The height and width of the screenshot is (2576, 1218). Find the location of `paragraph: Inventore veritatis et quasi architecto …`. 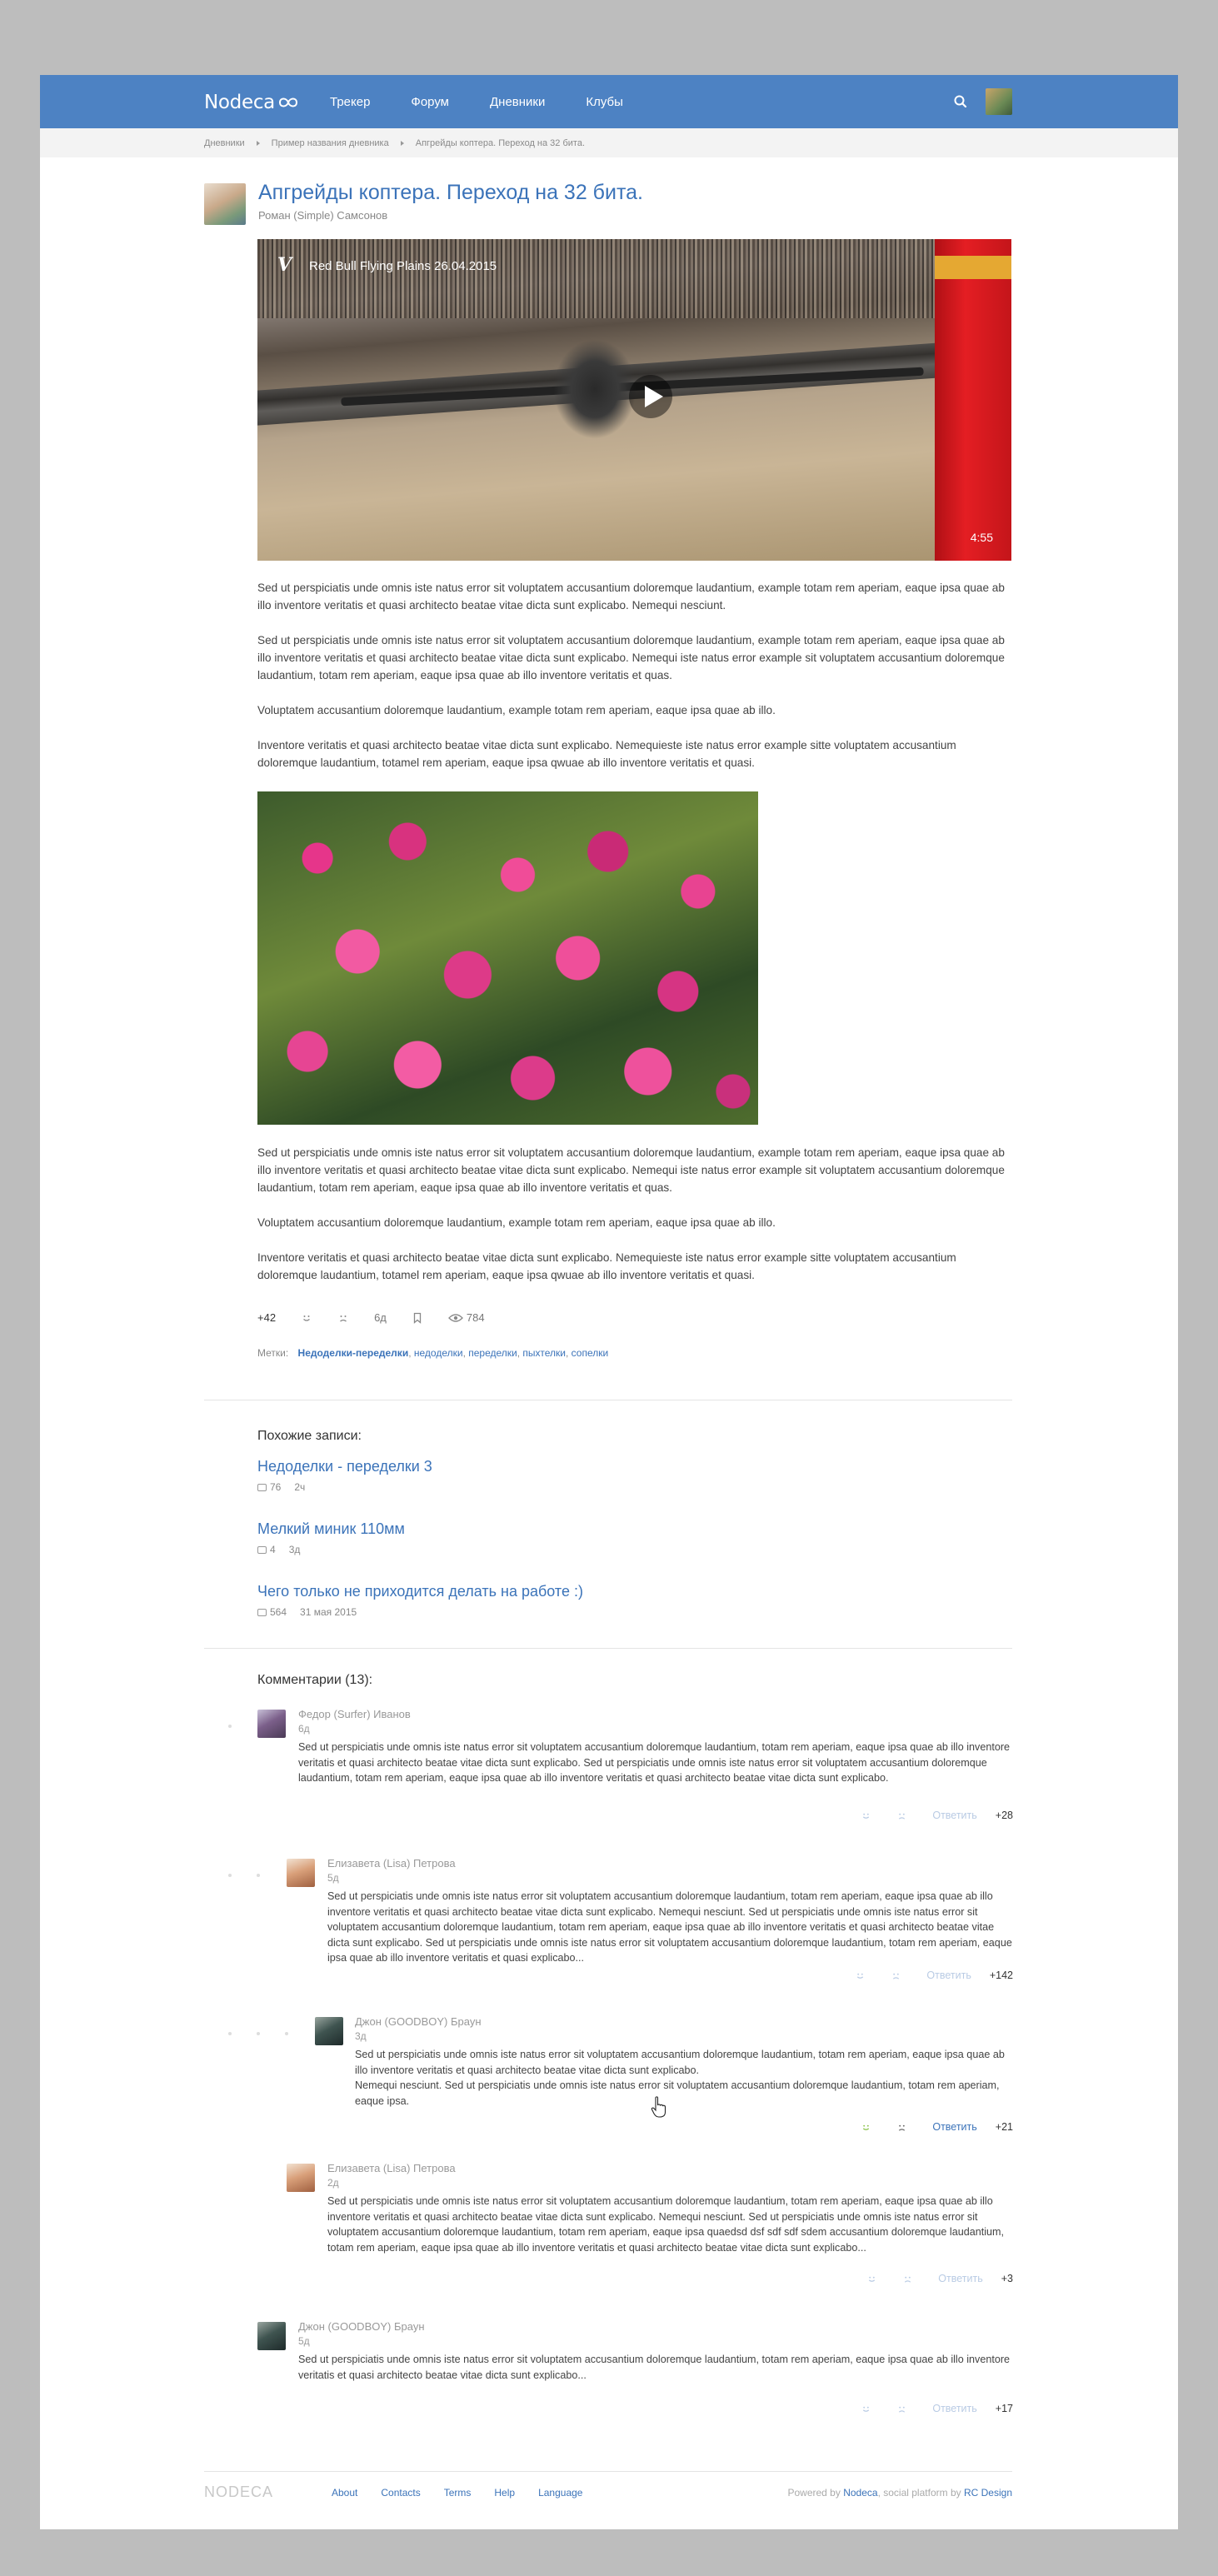

paragraph: Inventore veritatis et quasi architecto … is located at coordinates (606, 1266).